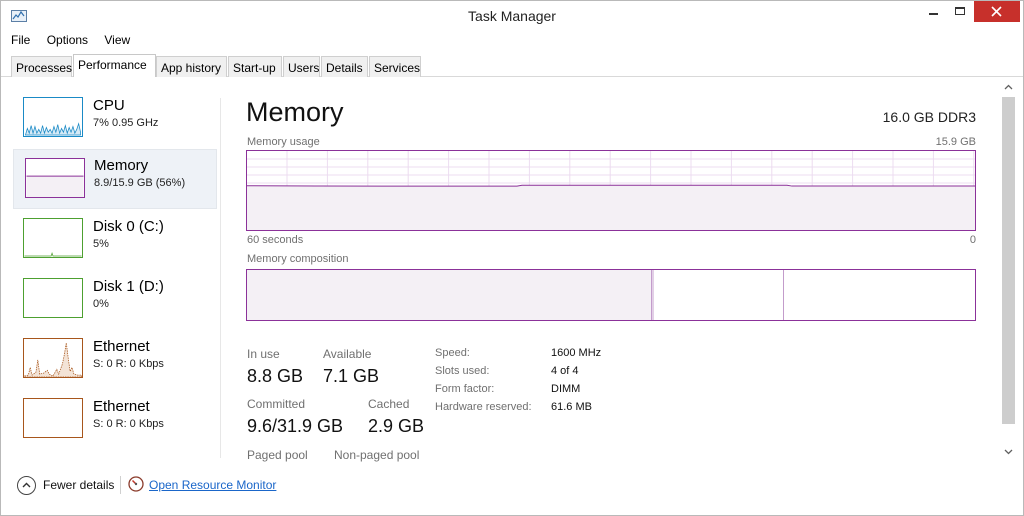 The width and height of the screenshot is (1024, 516). I want to click on time-span-label: 60 seconds, so click(275, 240).